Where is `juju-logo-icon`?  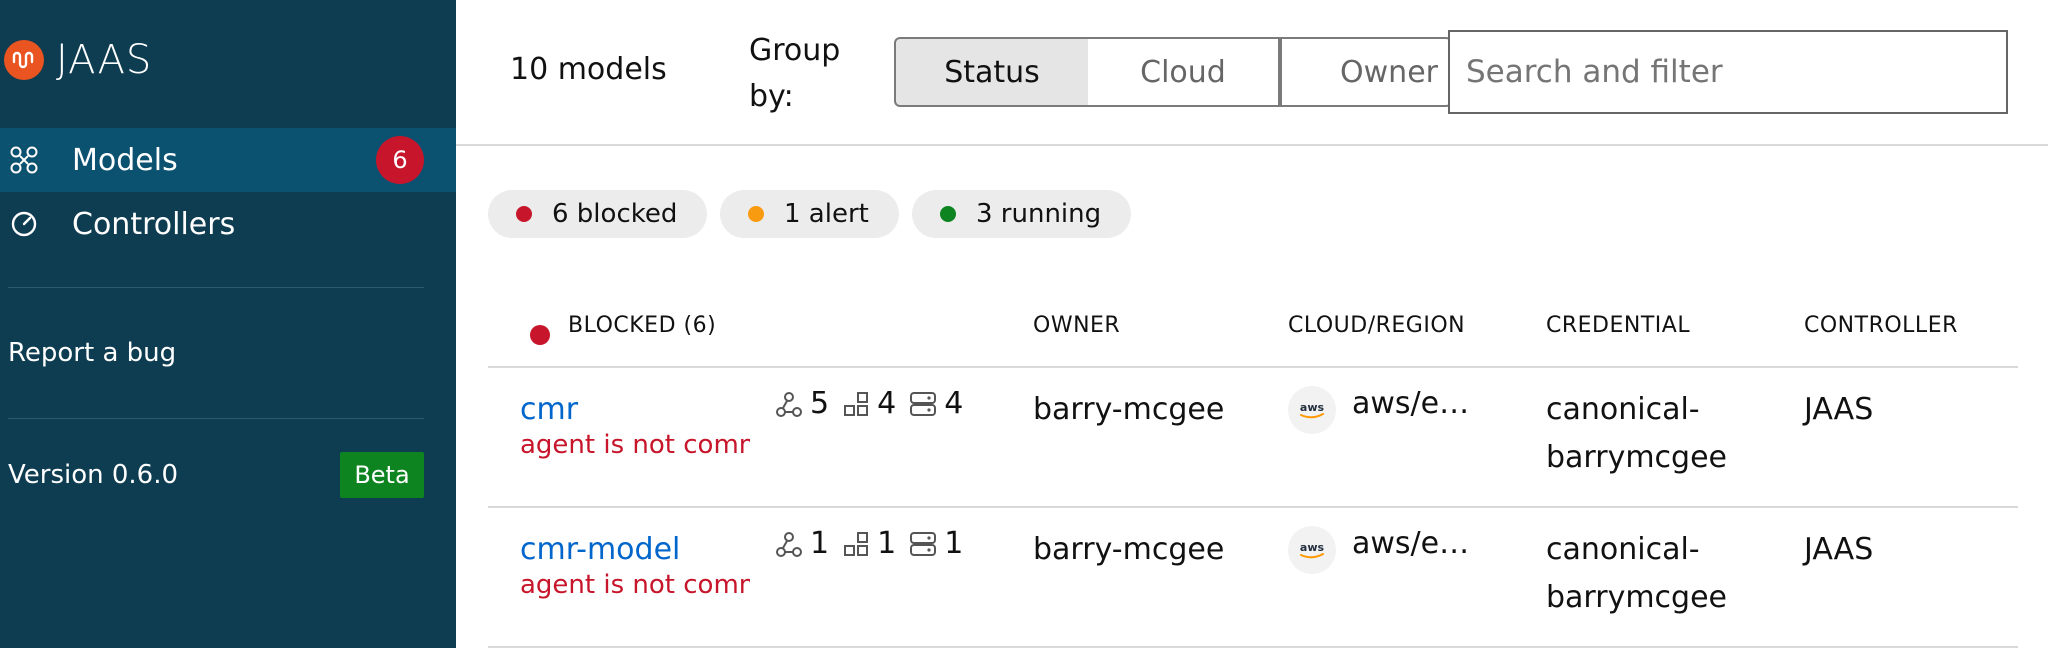
juju-logo-icon is located at coordinates (24, 60).